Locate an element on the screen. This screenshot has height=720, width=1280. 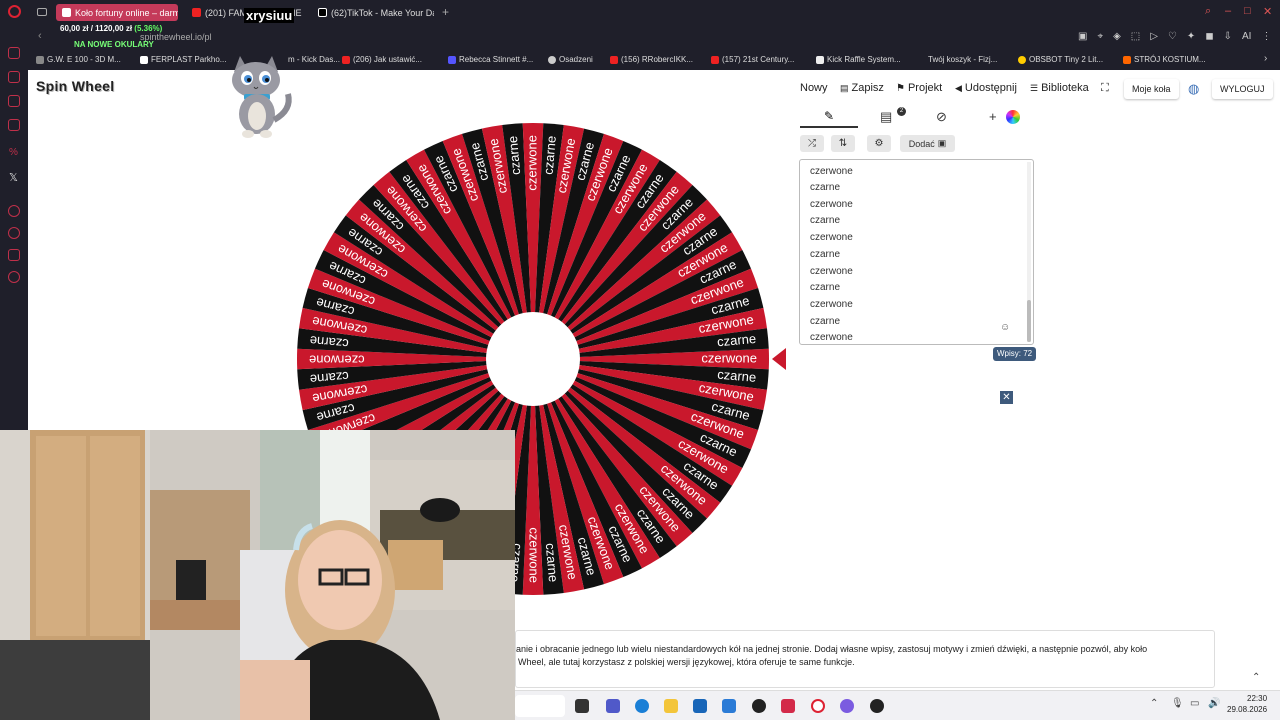
sidebar-messenger-icon is located at coordinates (14, 101).